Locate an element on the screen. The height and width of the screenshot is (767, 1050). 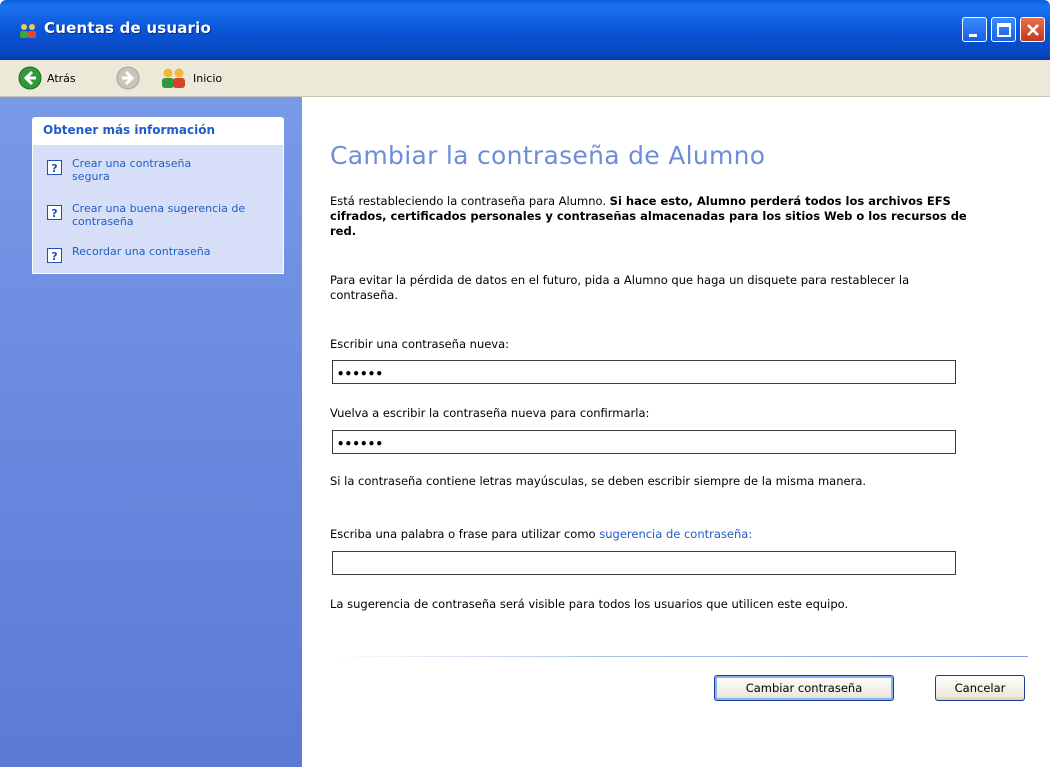
close-button is located at coordinates (1032, 29).